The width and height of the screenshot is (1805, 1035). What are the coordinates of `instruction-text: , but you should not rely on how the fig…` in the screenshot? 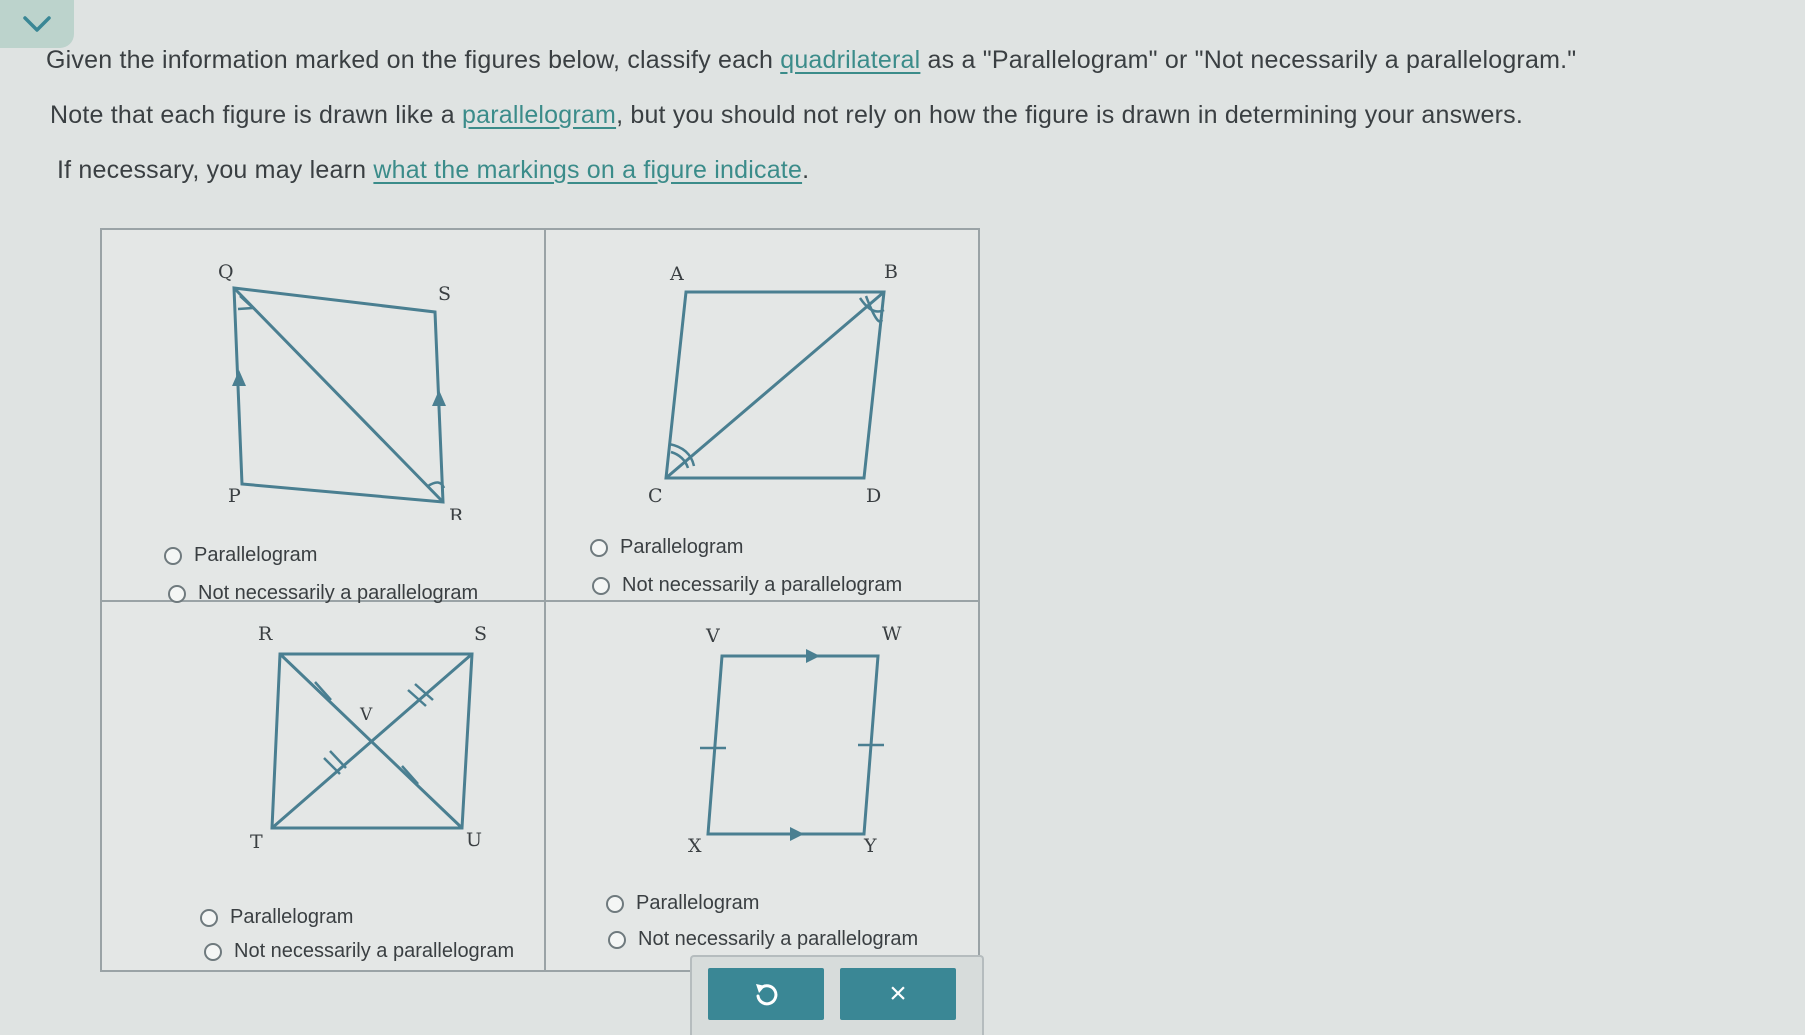 It's located at (1070, 115).